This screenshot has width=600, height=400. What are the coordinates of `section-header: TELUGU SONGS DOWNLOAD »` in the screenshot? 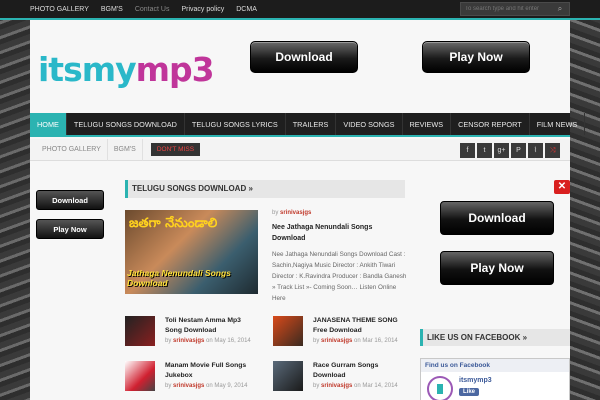 It's located at (265, 189).